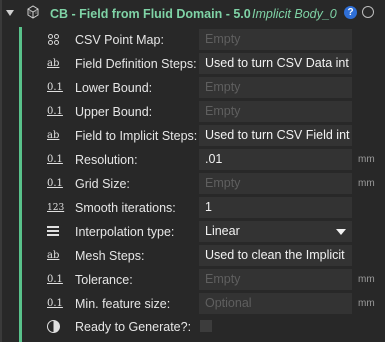 The height and width of the screenshot is (342, 385). I want to click on field-definition-steps-label: Field Definition Steps:, so click(136, 64).